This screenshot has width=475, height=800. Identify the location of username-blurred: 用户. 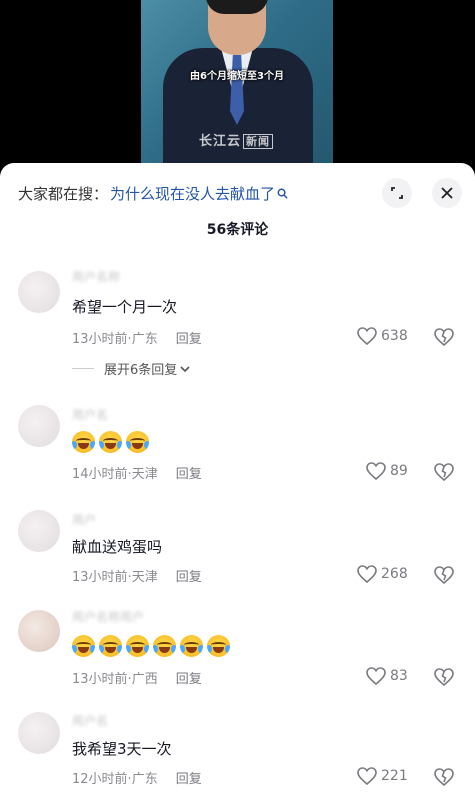
(84, 519).